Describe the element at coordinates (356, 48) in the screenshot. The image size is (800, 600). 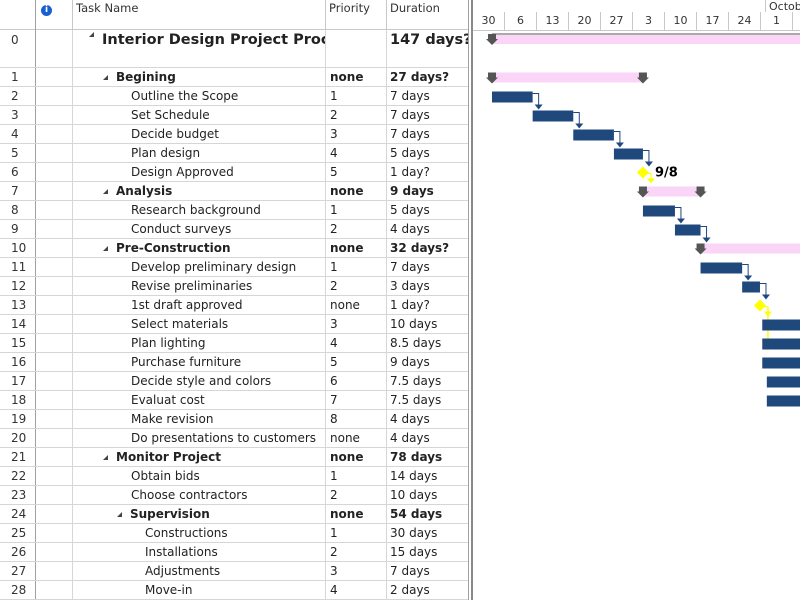
I see `task-priority` at that location.